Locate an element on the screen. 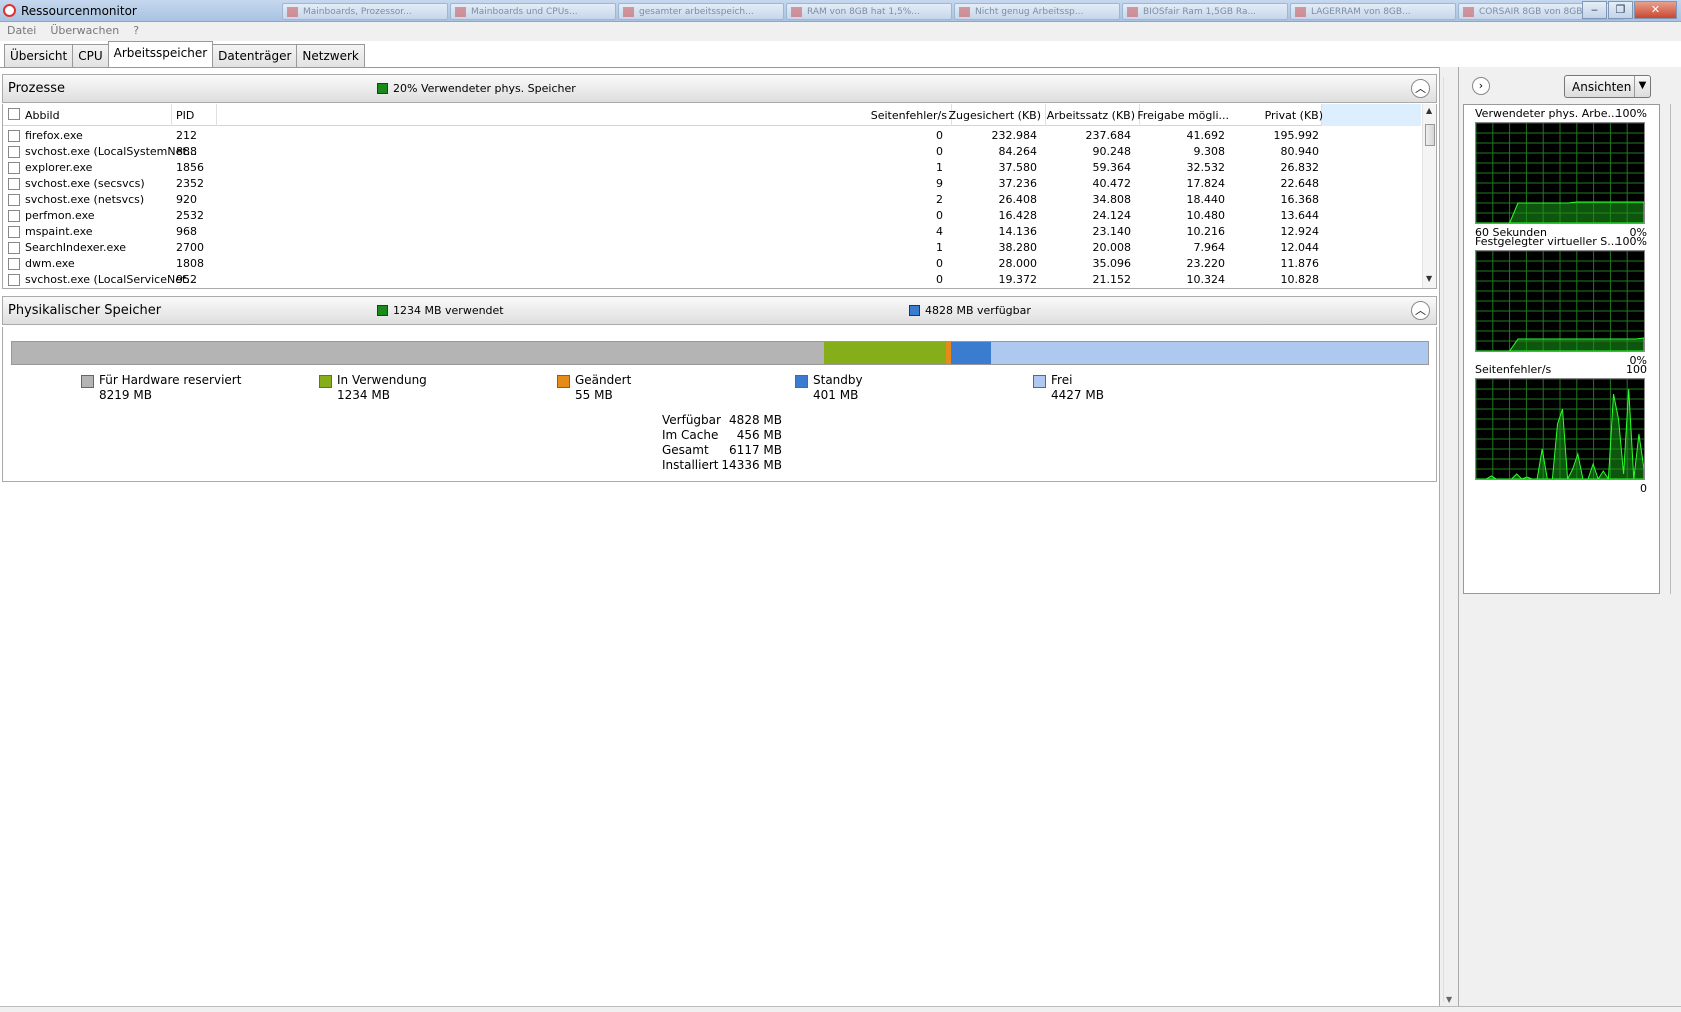 This screenshot has width=1681, height=1012. processes-indicator-label: 20% Verwendeter phys. Speicher is located at coordinates (484, 88).